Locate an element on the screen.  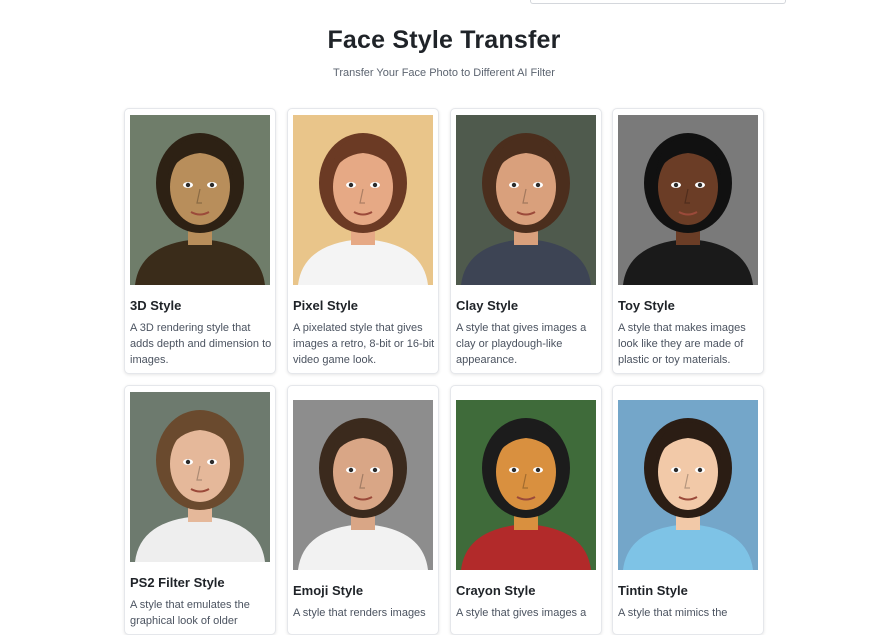
style-card-crayon: Crayon Style A style that gives images a is located at coordinates (526, 510).